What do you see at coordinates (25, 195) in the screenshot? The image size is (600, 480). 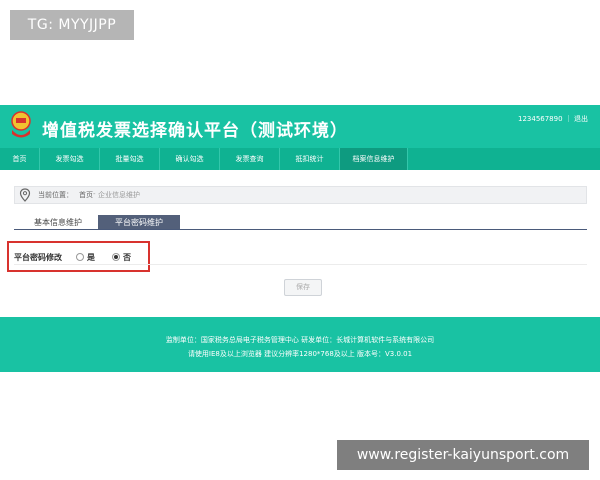 I see `location-pin-icon` at bounding box center [25, 195].